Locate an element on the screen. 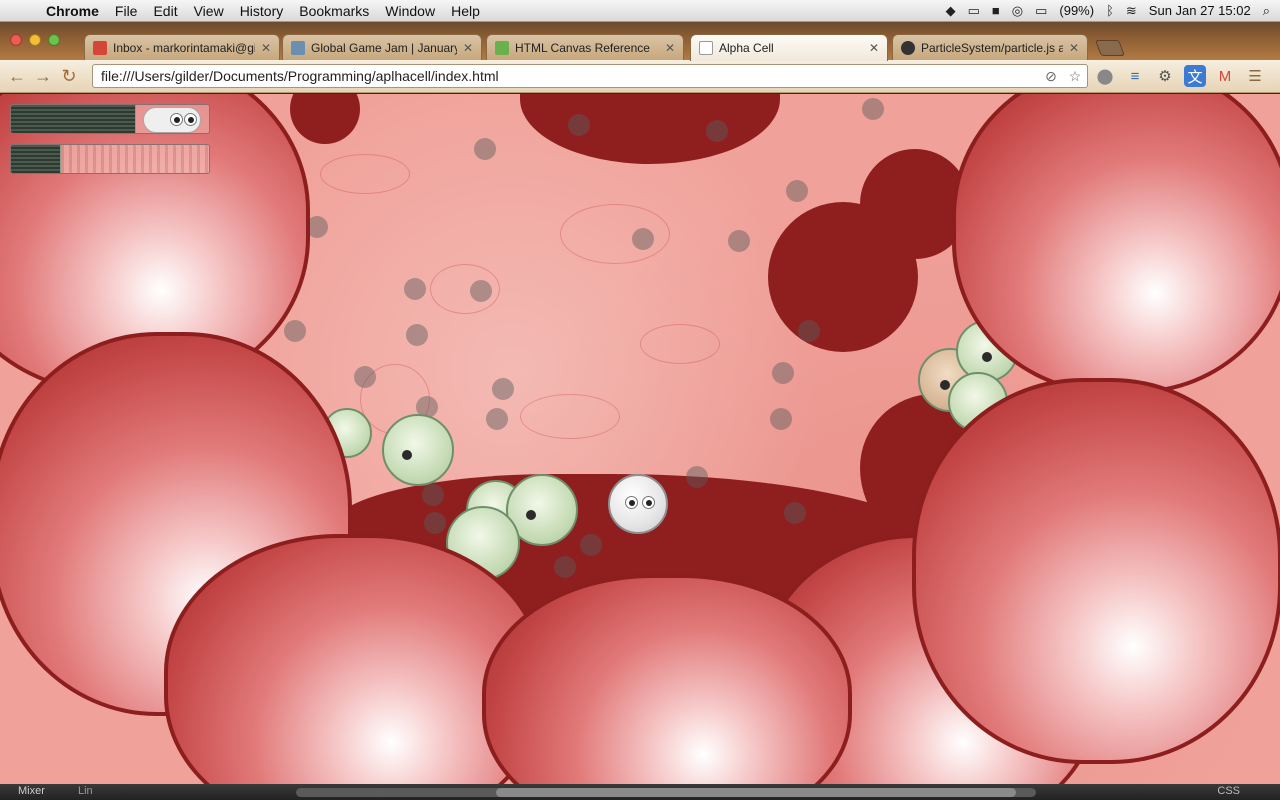 This screenshot has width=1280, height=800. github-icon is located at coordinates (908, 47).